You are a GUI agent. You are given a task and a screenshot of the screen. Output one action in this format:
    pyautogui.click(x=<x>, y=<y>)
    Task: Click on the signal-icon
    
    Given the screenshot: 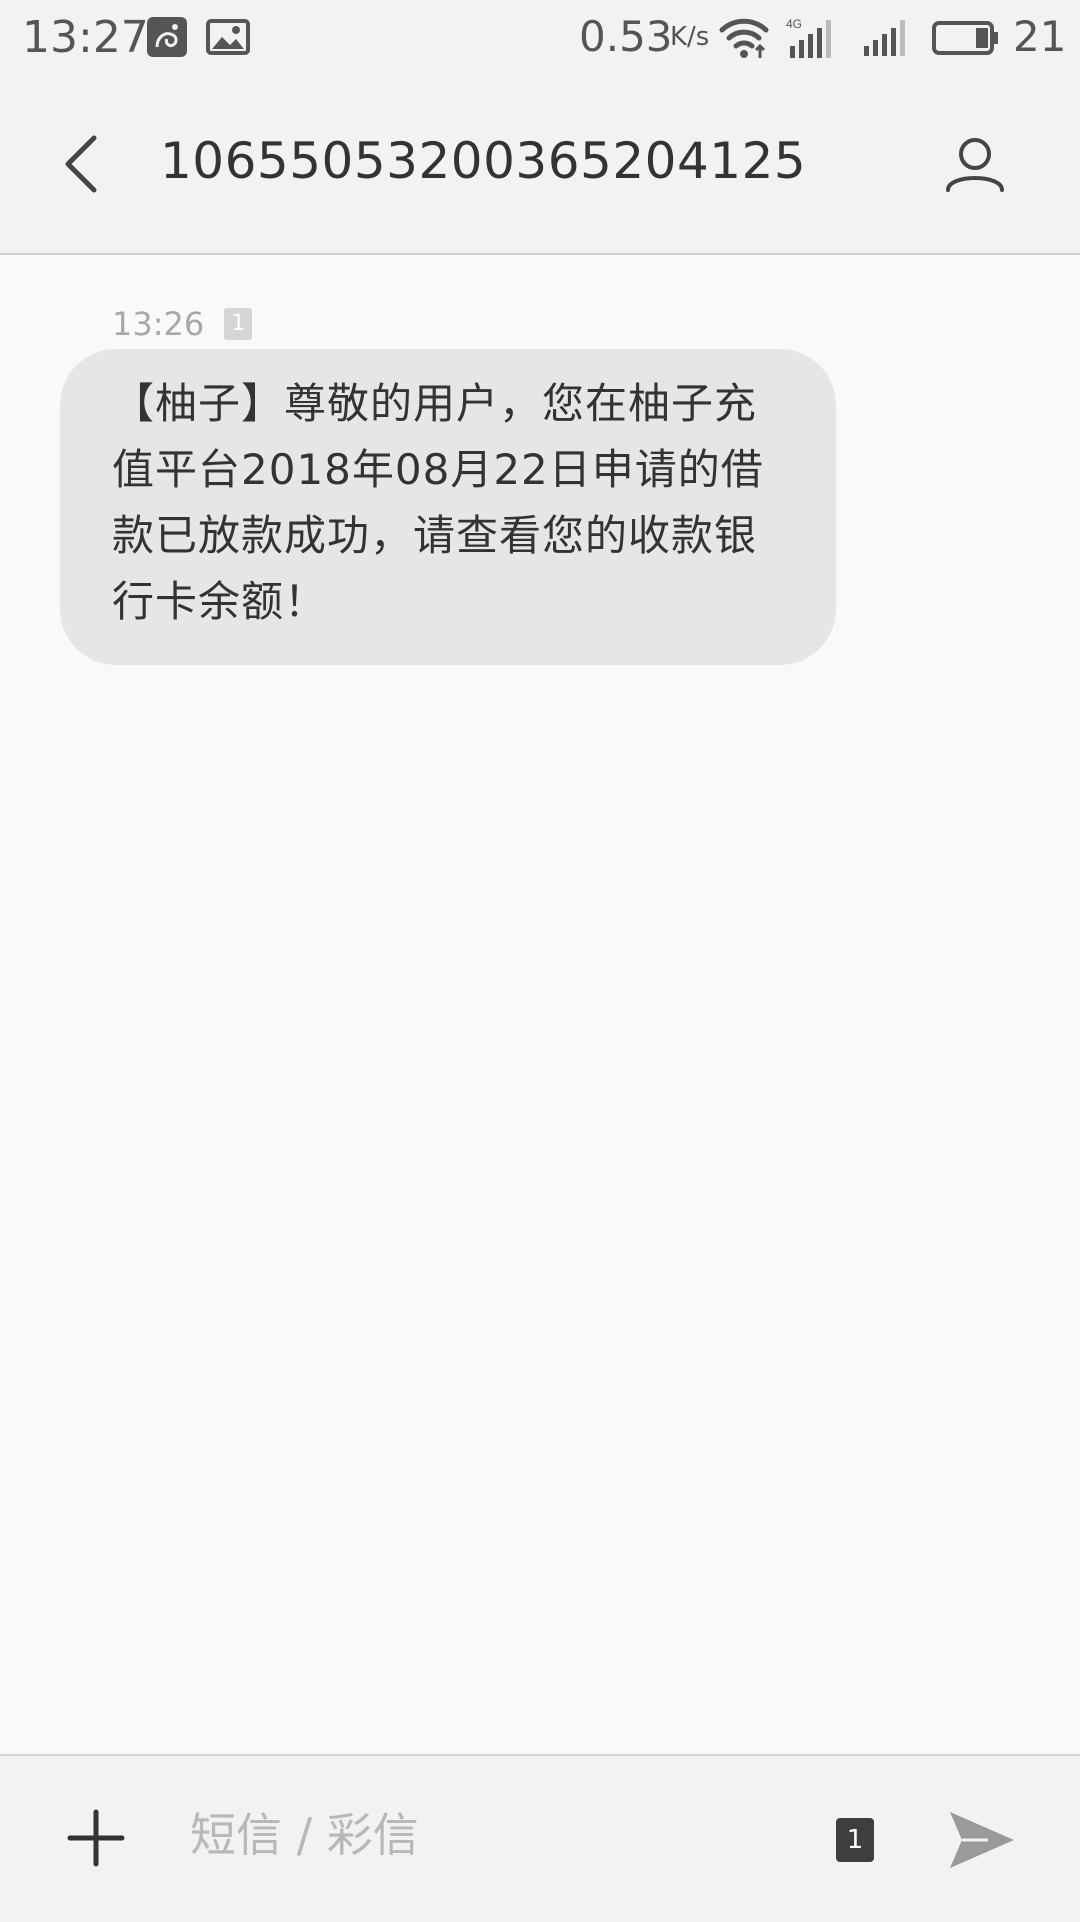 What is the action you would take?
    pyautogui.click(x=888, y=38)
    